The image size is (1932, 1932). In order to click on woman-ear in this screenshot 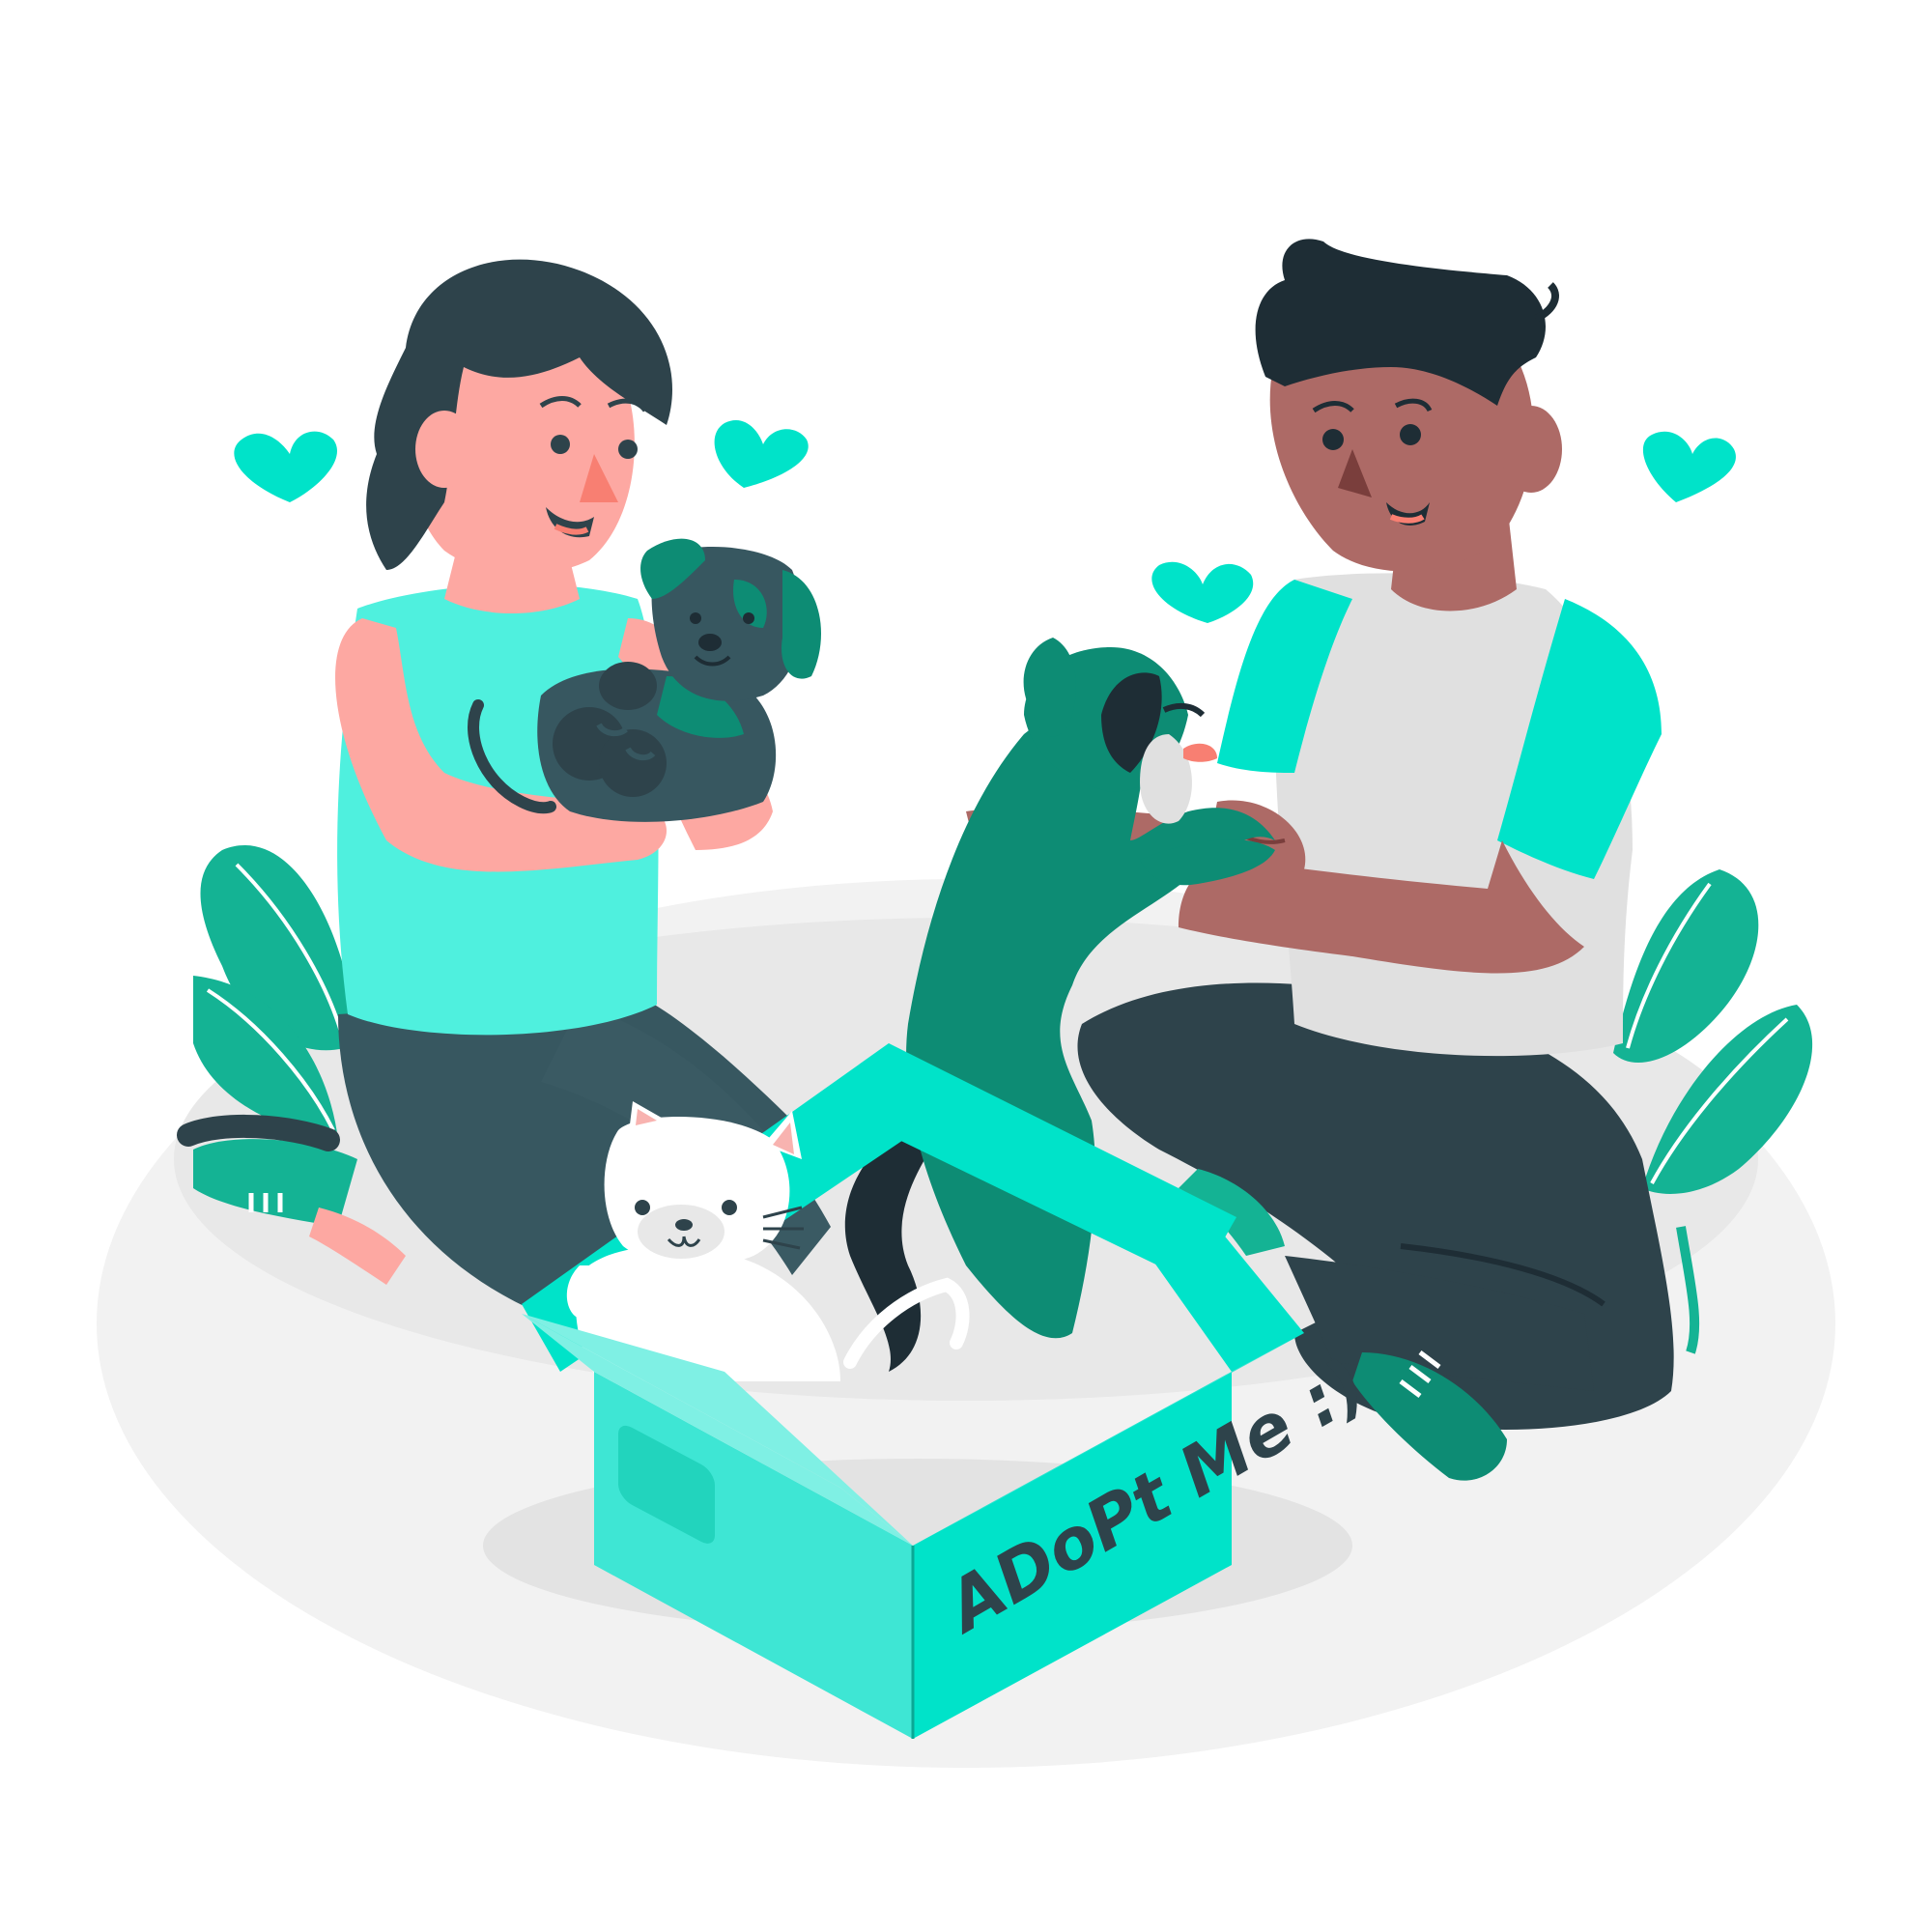, I will do `click(444, 449)`.